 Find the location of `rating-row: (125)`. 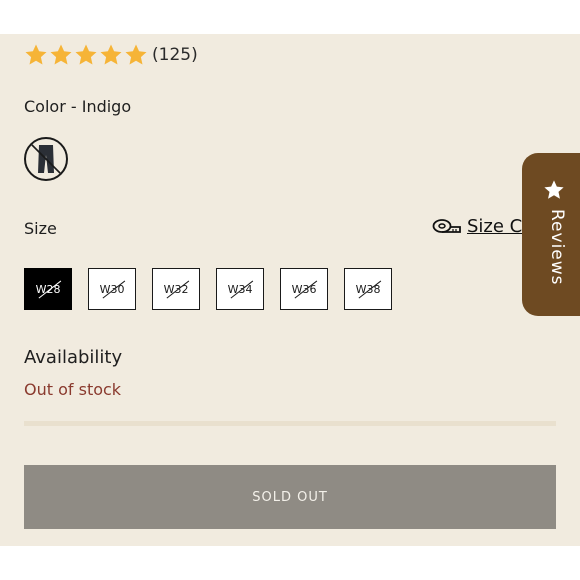

rating-row: (125) is located at coordinates (111, 55).